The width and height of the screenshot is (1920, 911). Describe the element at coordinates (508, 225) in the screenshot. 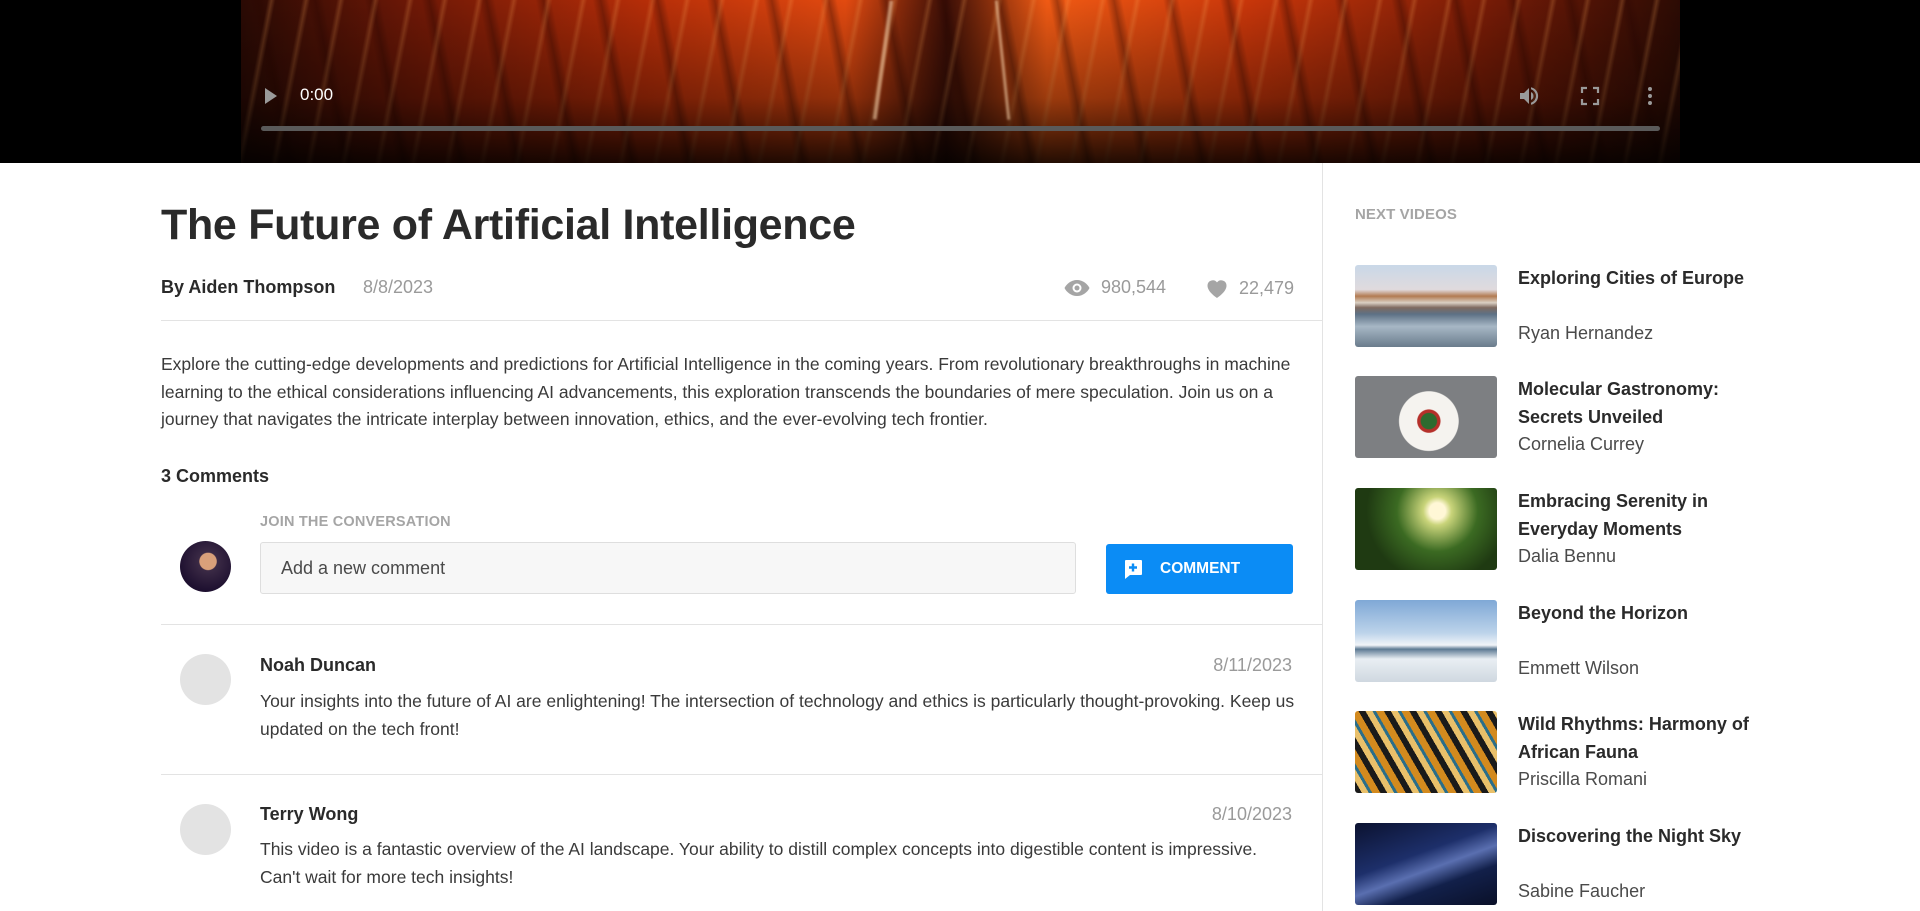

I see `video-title: The Future of Artificial Intelligence` at that location.